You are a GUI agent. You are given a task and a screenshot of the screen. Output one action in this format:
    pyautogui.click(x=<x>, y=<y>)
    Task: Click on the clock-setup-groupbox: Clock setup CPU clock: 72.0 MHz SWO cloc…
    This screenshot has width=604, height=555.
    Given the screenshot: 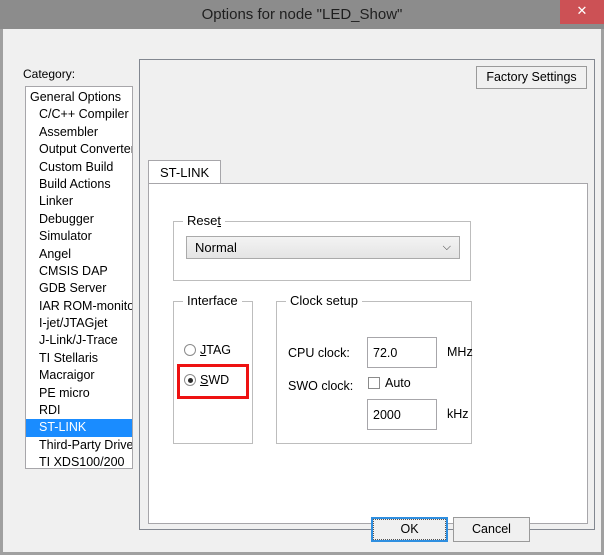 What is the action you would take?
    pyautogui.click(x=374, y=368)
    